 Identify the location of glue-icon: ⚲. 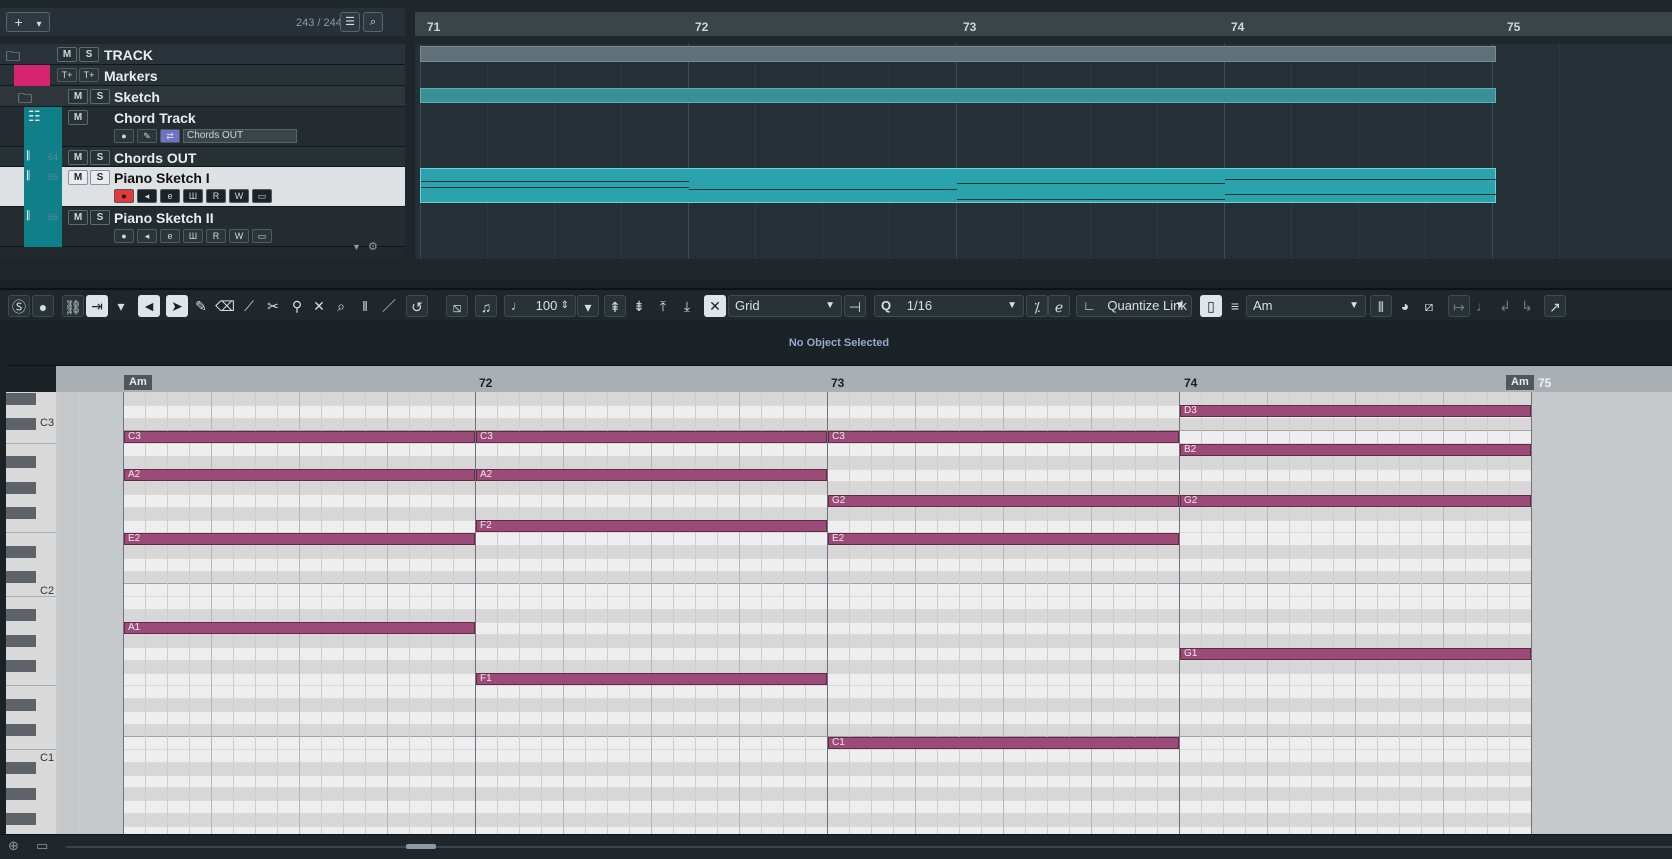
(297, 306).